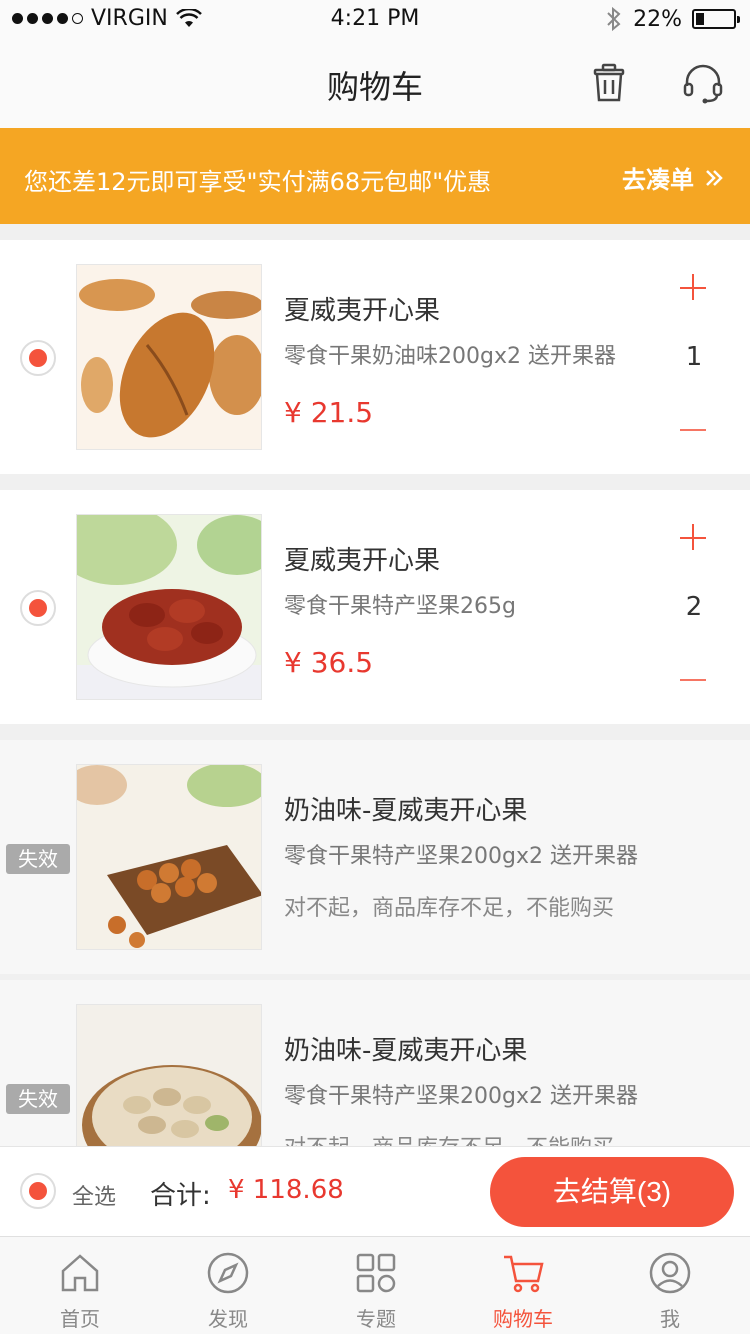  What do you see at coordinates (670, 1273) in the screenshot?
I see `user-icon` at bounding box center [670, 1273].